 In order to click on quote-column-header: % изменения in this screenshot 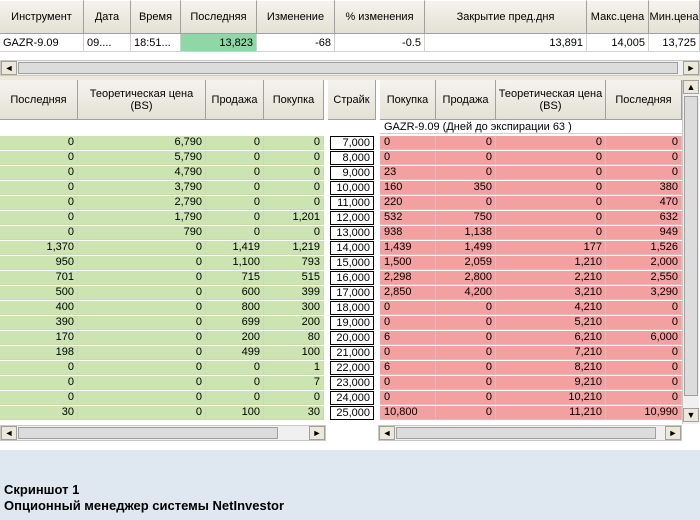, I will do `click(380, 17)`.